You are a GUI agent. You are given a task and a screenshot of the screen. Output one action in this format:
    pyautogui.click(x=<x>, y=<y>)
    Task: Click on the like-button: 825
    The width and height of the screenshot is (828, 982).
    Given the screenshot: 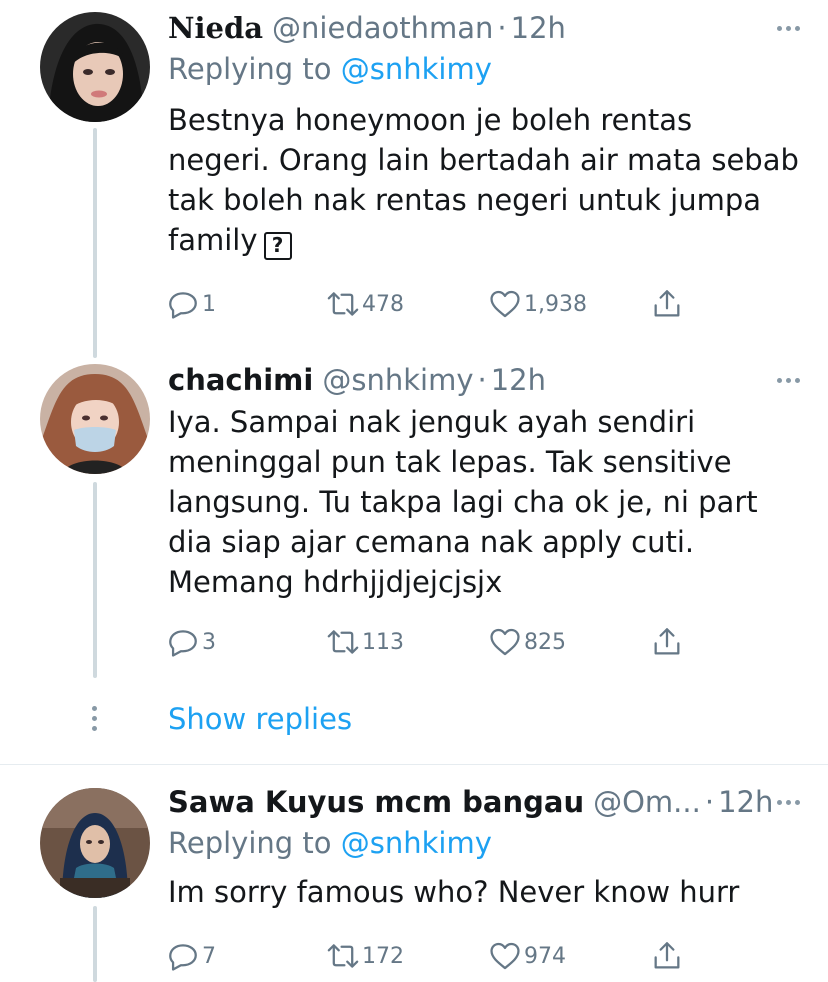 What is the action you would take?
    pyautogui.click(x=527, y=642)
    